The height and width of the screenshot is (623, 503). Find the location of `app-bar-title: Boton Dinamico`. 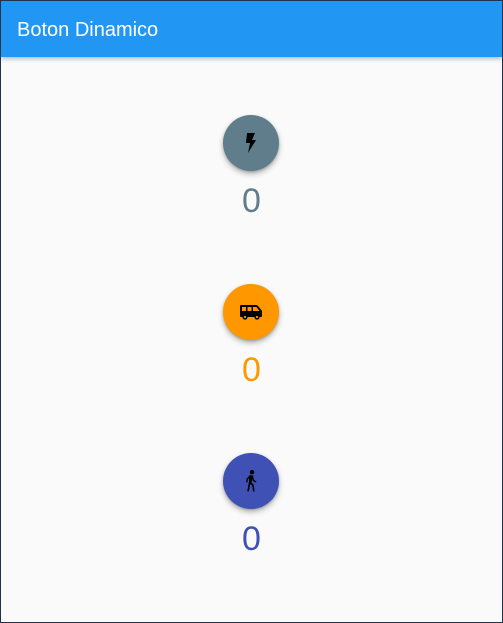

app-bar-title: Boton Dinamico is located at coordinates (88, 30).